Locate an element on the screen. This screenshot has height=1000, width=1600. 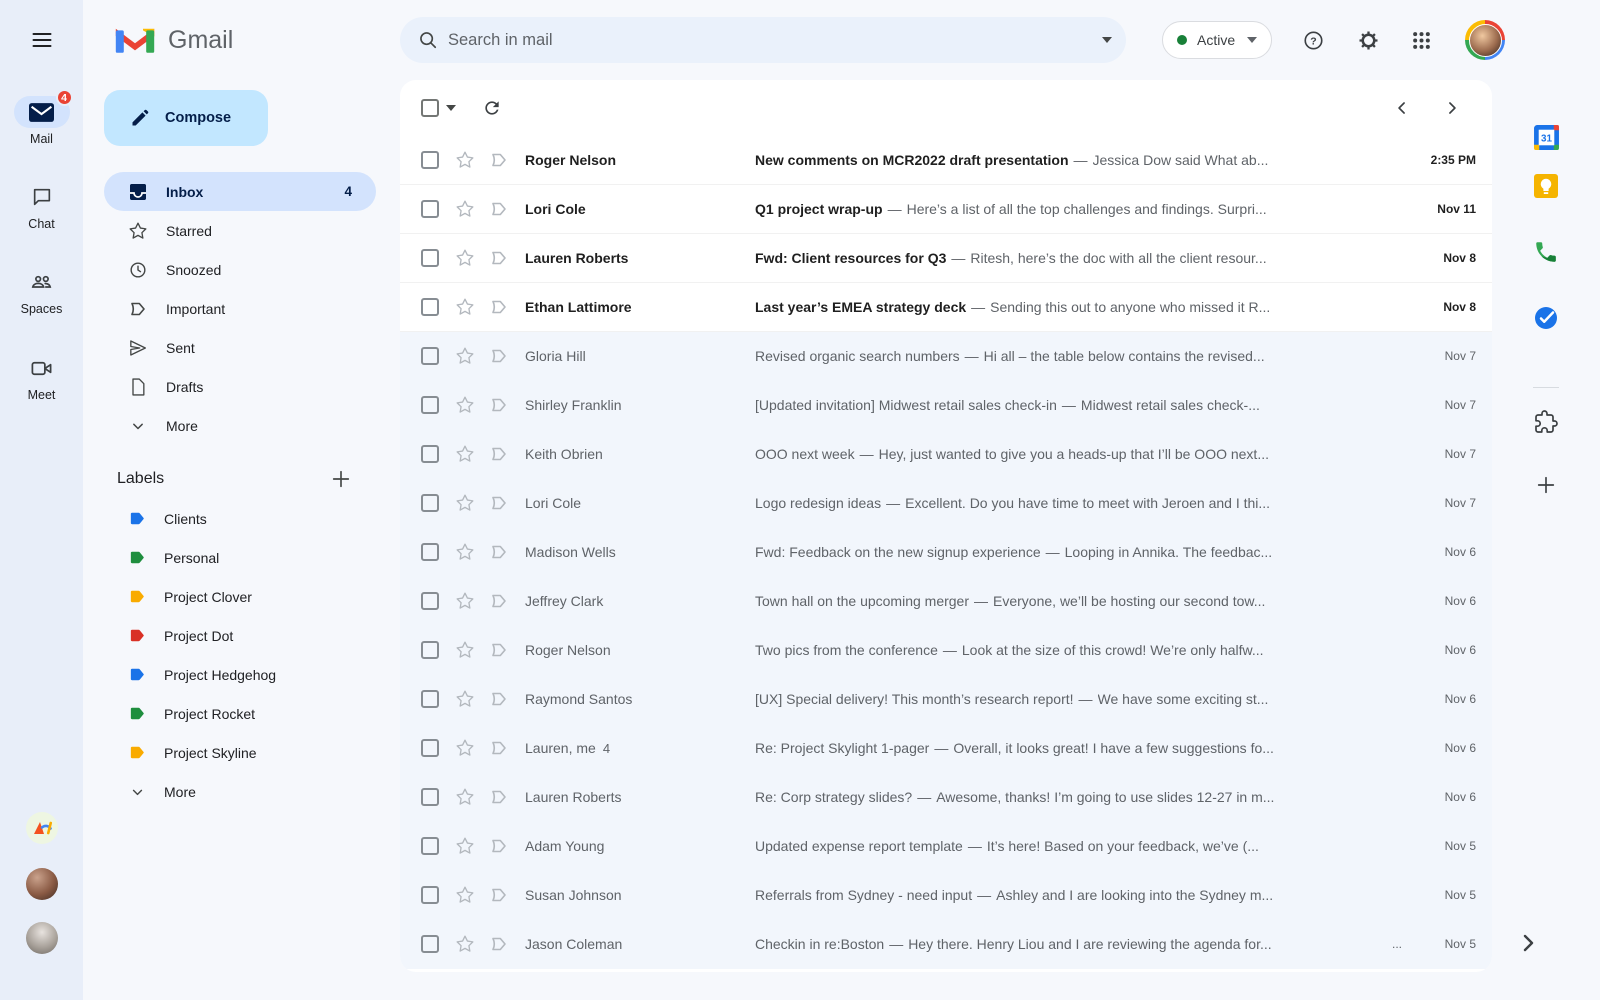
label-item-project-clover: Project Clover is located at coordinates (241, 596).